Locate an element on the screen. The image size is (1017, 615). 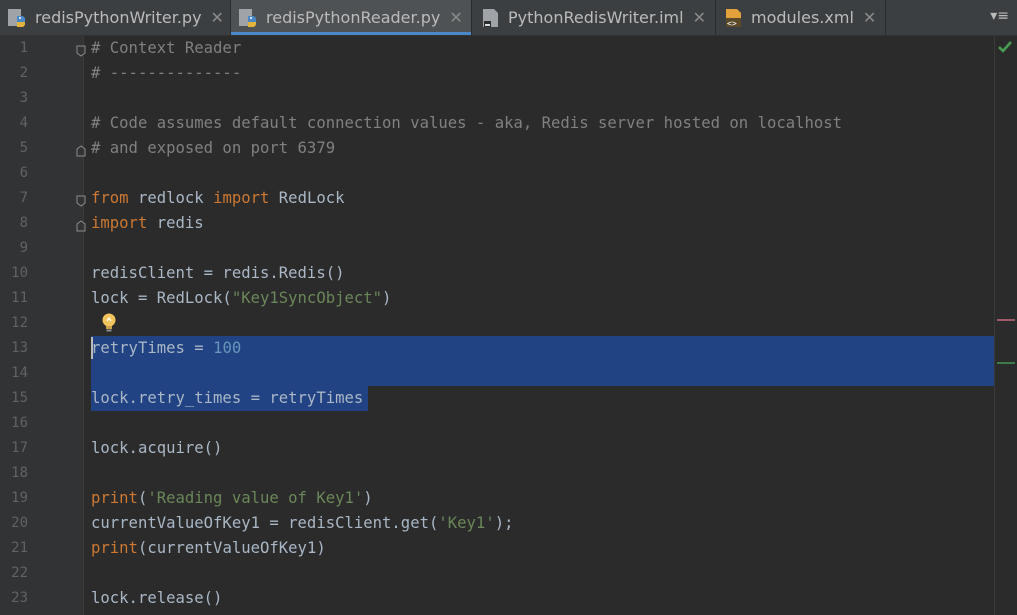
code-line: 8 import redis is located at coordinates (497, 223).